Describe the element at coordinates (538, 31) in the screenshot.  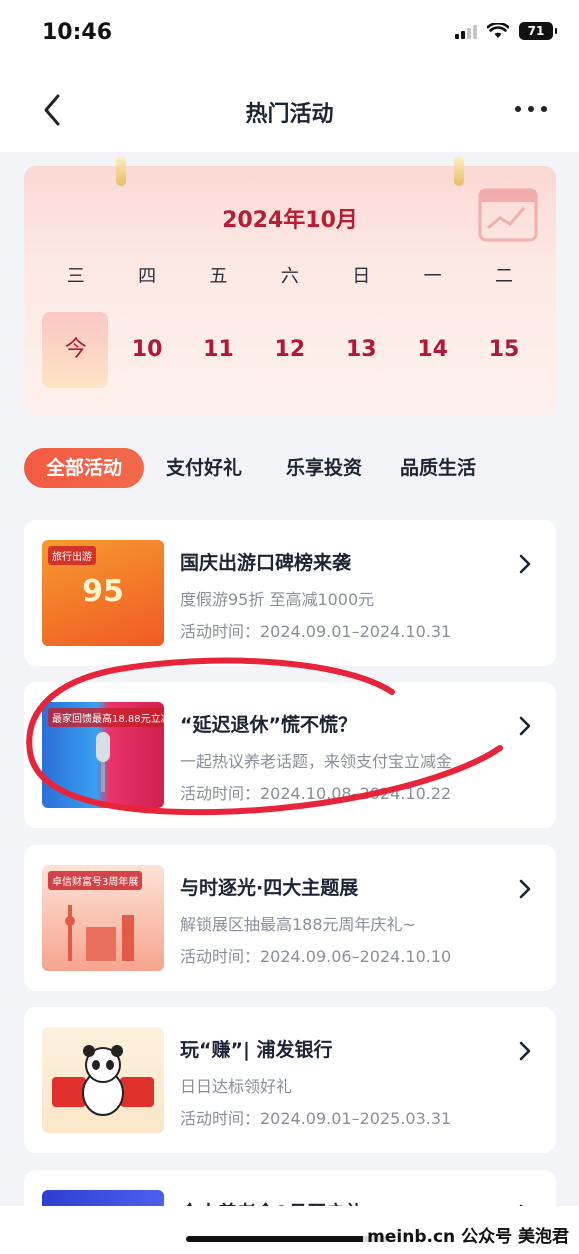
I see `battery-icon: 71` at that location.